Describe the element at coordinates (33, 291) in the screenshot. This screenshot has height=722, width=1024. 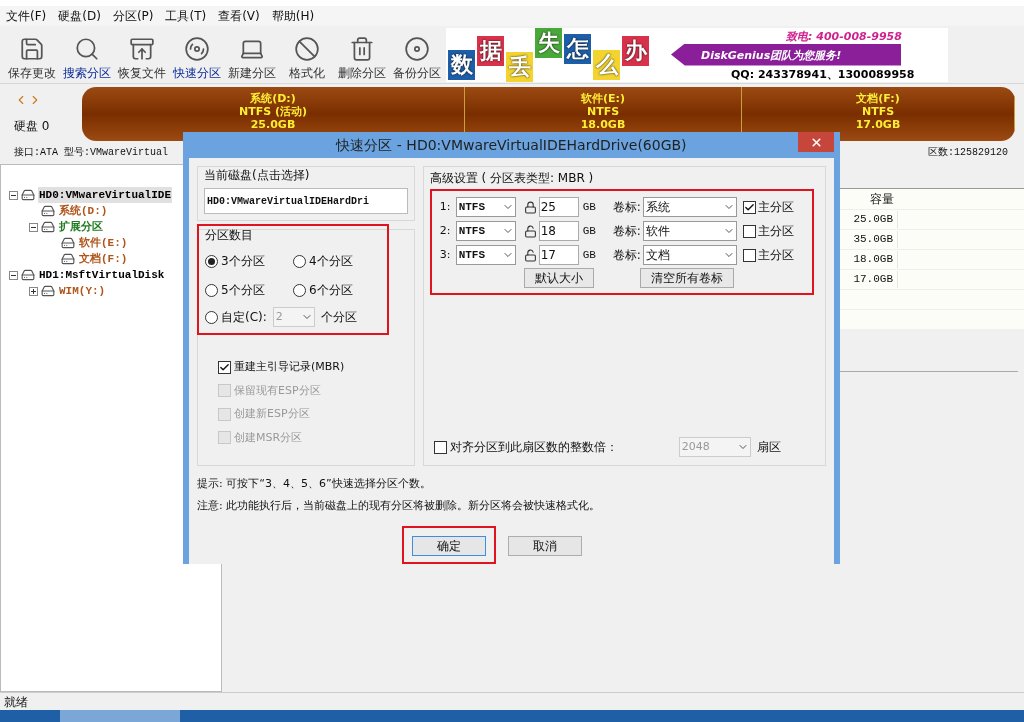
I see `expand-icon` at that location.